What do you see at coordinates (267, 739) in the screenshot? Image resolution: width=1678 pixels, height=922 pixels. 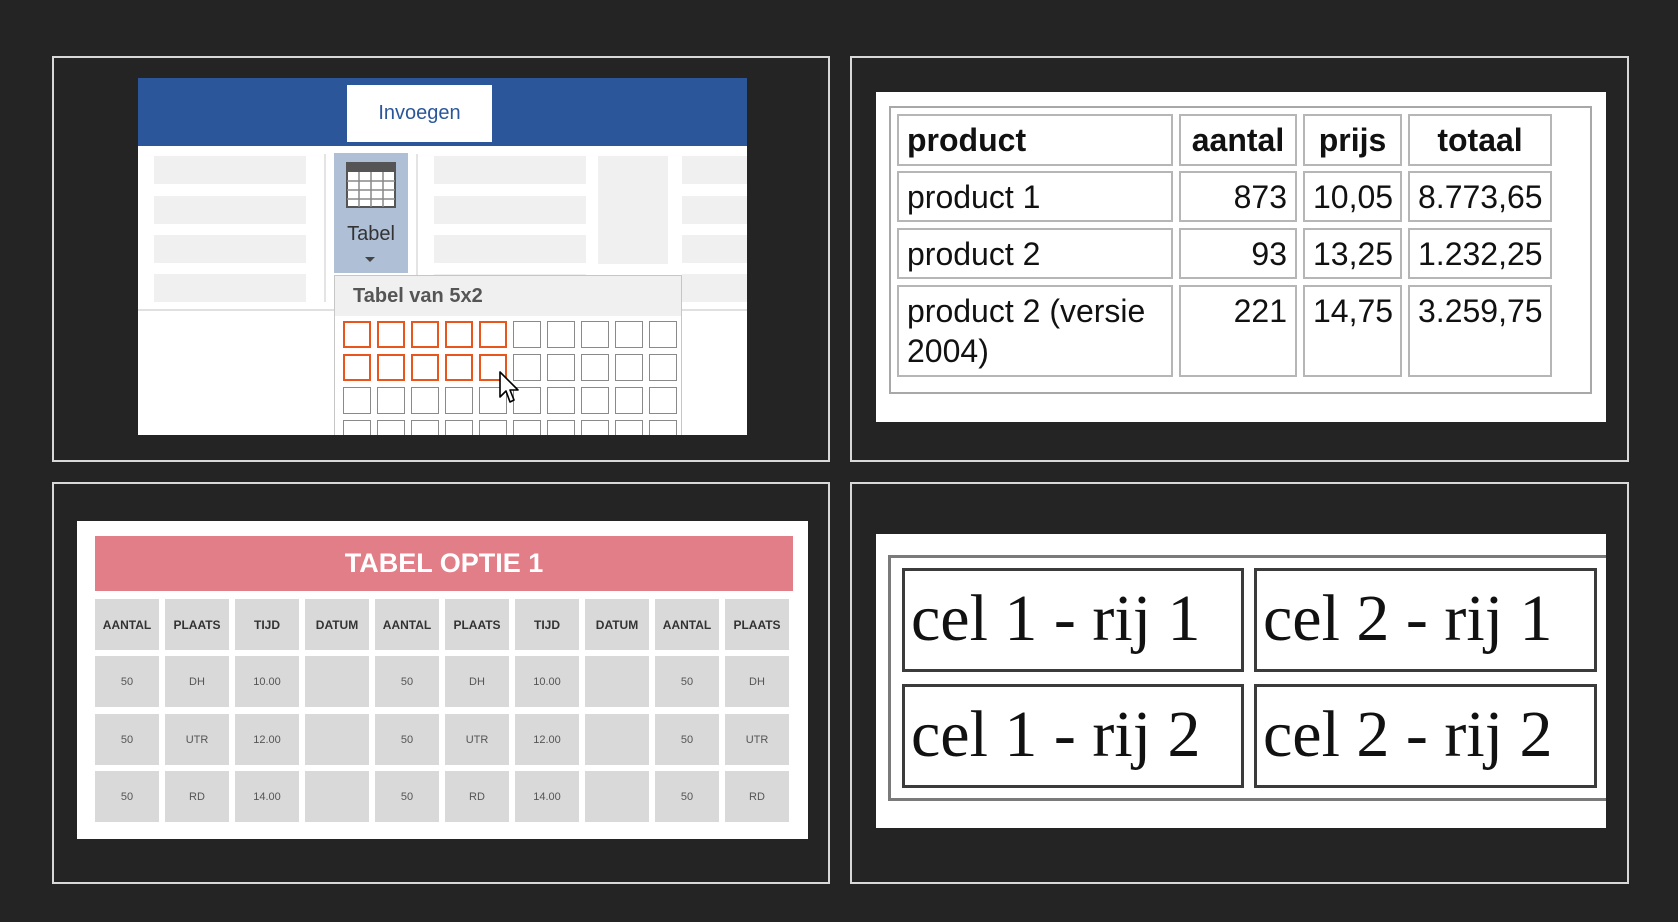 I see `table-cell: 12.00` at bounding box center [267, 739].